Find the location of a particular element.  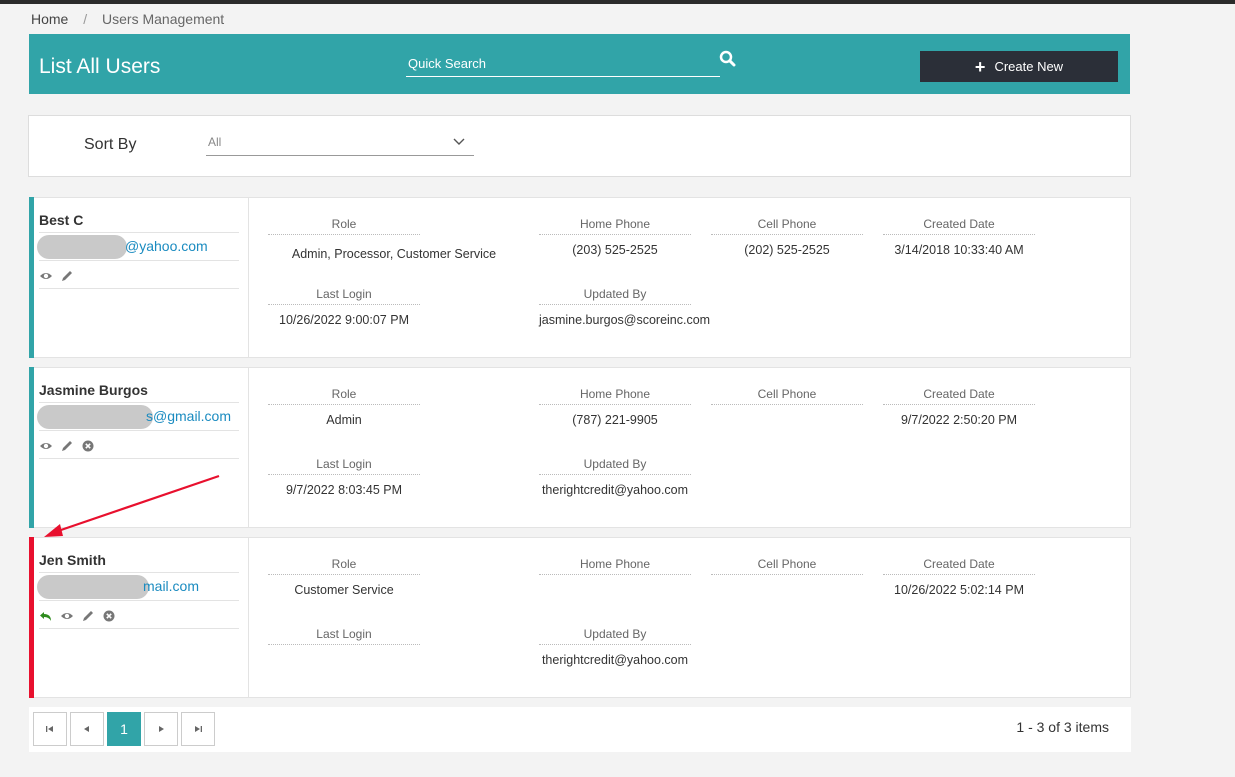

prev-page-icon is located at coordinates (87, 729).